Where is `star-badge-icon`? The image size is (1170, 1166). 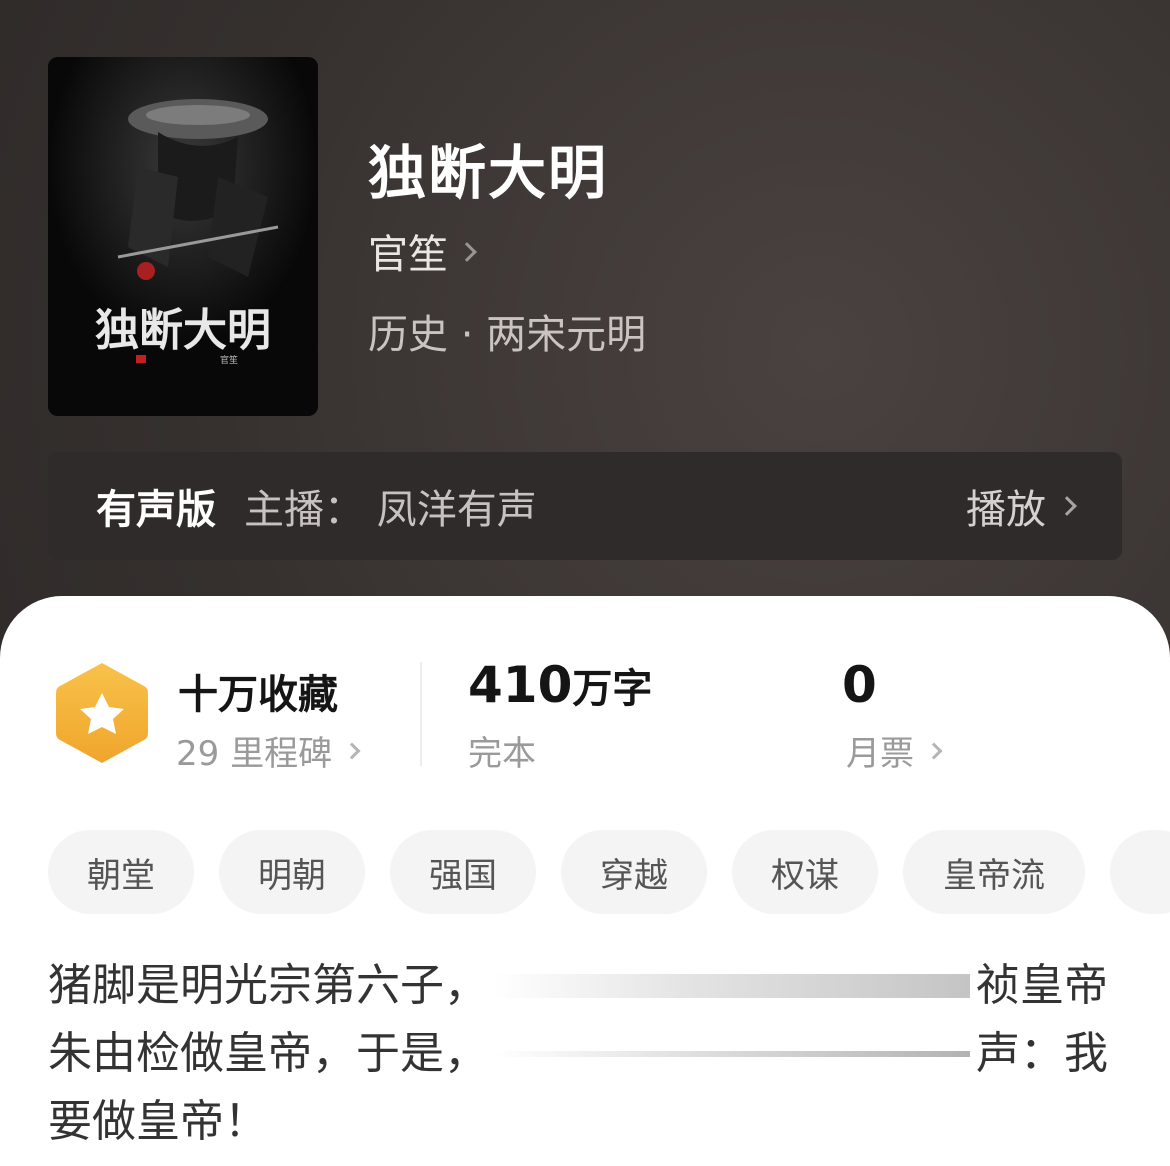
star-badge-icon is located at coordinates (102, 713).